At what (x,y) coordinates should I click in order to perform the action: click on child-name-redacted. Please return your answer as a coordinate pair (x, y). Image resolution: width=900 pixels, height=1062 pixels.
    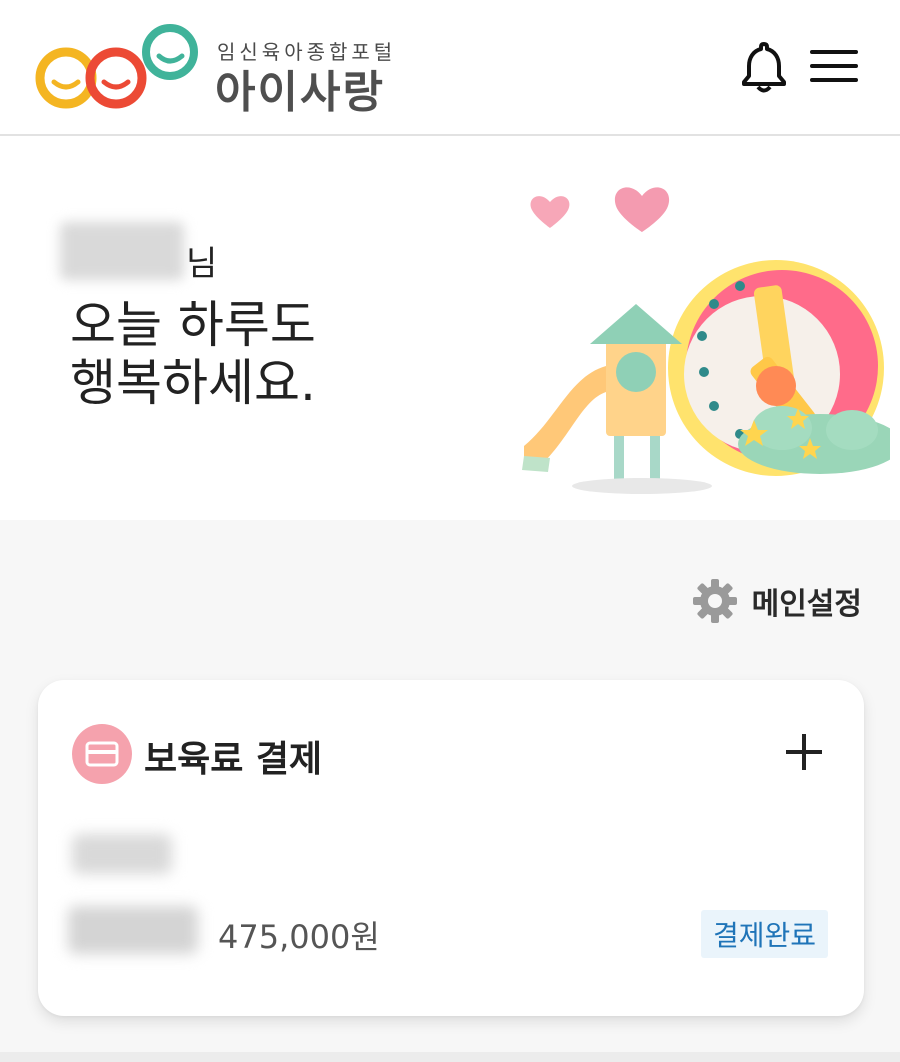
    Looking at the image, I should click on (122, 854).